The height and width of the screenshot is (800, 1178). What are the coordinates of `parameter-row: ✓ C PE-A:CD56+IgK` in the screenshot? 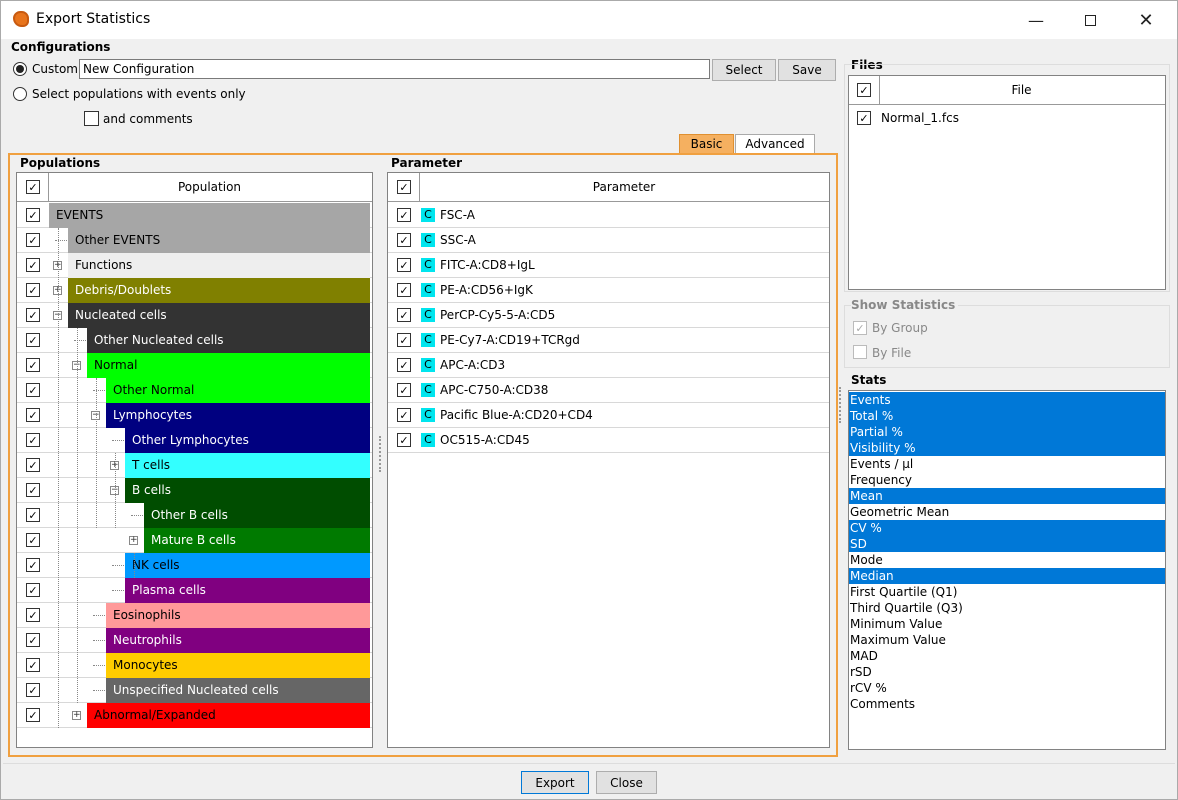 It's located at (608, 290).